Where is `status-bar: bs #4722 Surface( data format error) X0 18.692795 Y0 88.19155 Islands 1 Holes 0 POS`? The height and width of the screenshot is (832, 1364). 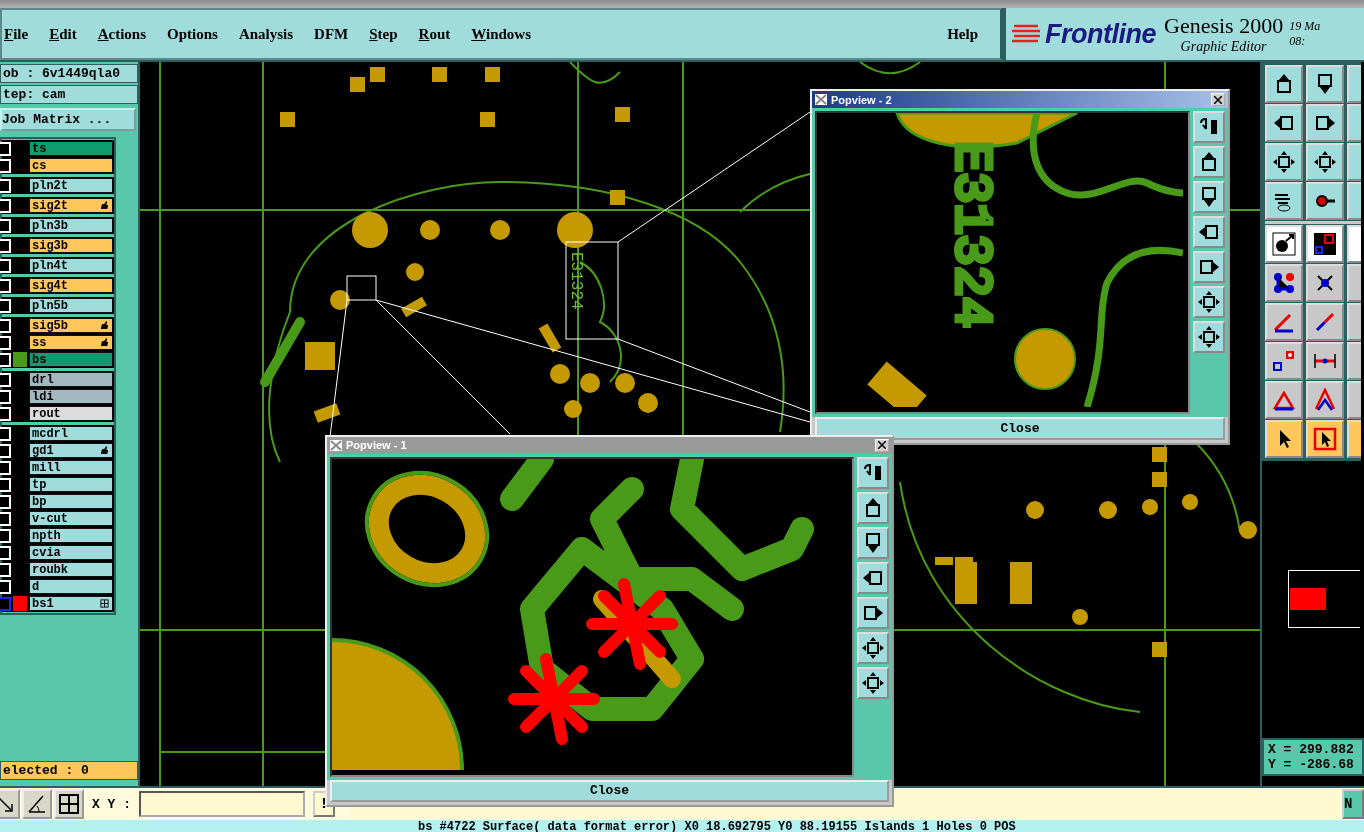
status-bar: bs #4722 Surface( data format error) X0 18.692795 Y0 88.19155 Islands 1 Holes 0 POS is located at coordinates (682, 826).